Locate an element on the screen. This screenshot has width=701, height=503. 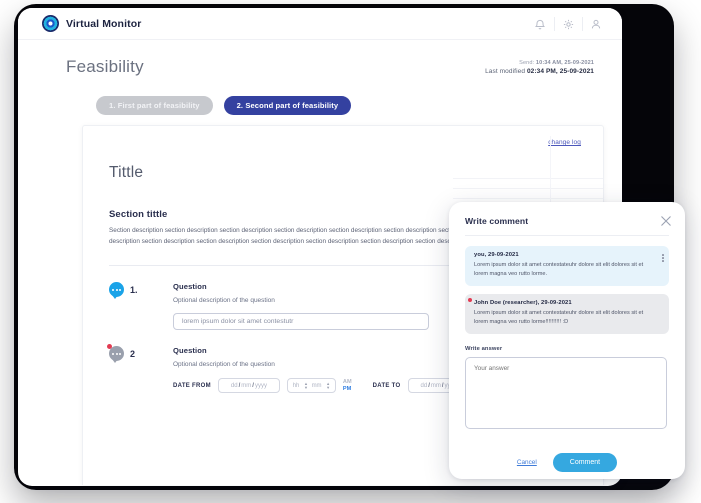
date-sep-1: / is located at coordinates (239, 385).